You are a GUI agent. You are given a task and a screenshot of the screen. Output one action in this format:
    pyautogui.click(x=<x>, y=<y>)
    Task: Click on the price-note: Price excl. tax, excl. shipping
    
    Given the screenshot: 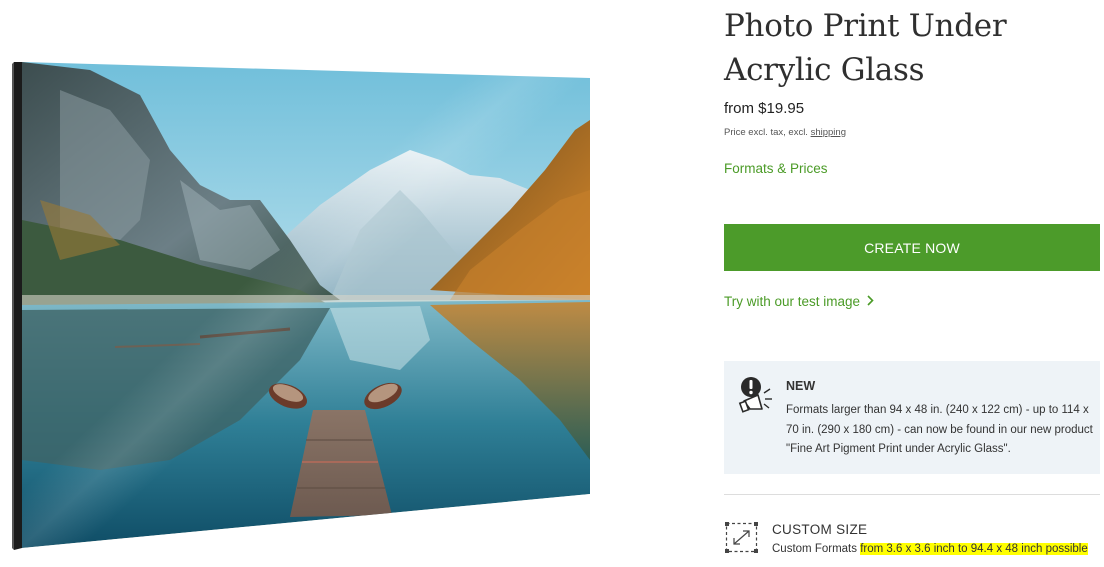 What is the action you would take?
    pyautogui.click(x=785, y=132)
    